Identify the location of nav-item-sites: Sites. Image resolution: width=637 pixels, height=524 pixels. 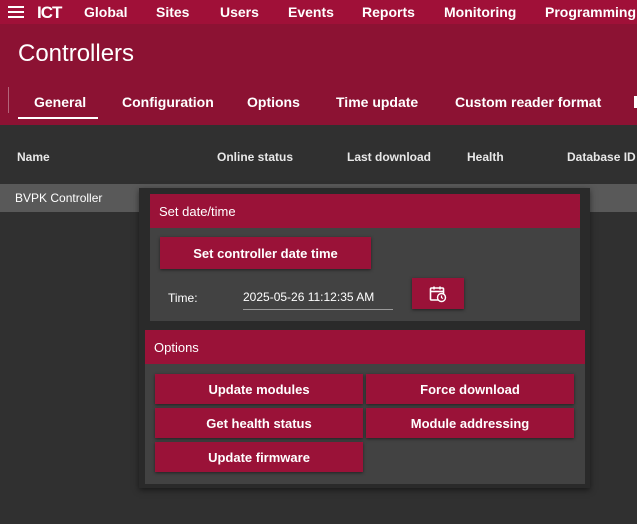
(172, 12).